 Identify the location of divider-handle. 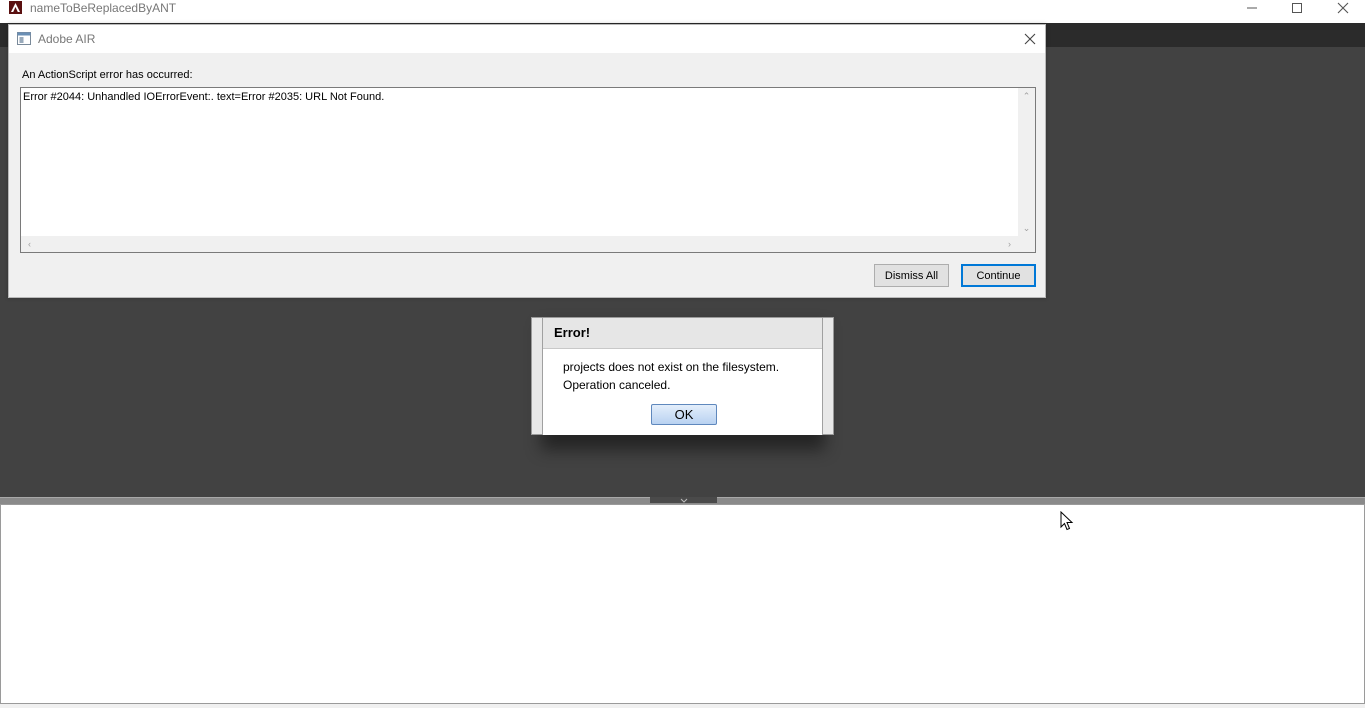
(683, 500).